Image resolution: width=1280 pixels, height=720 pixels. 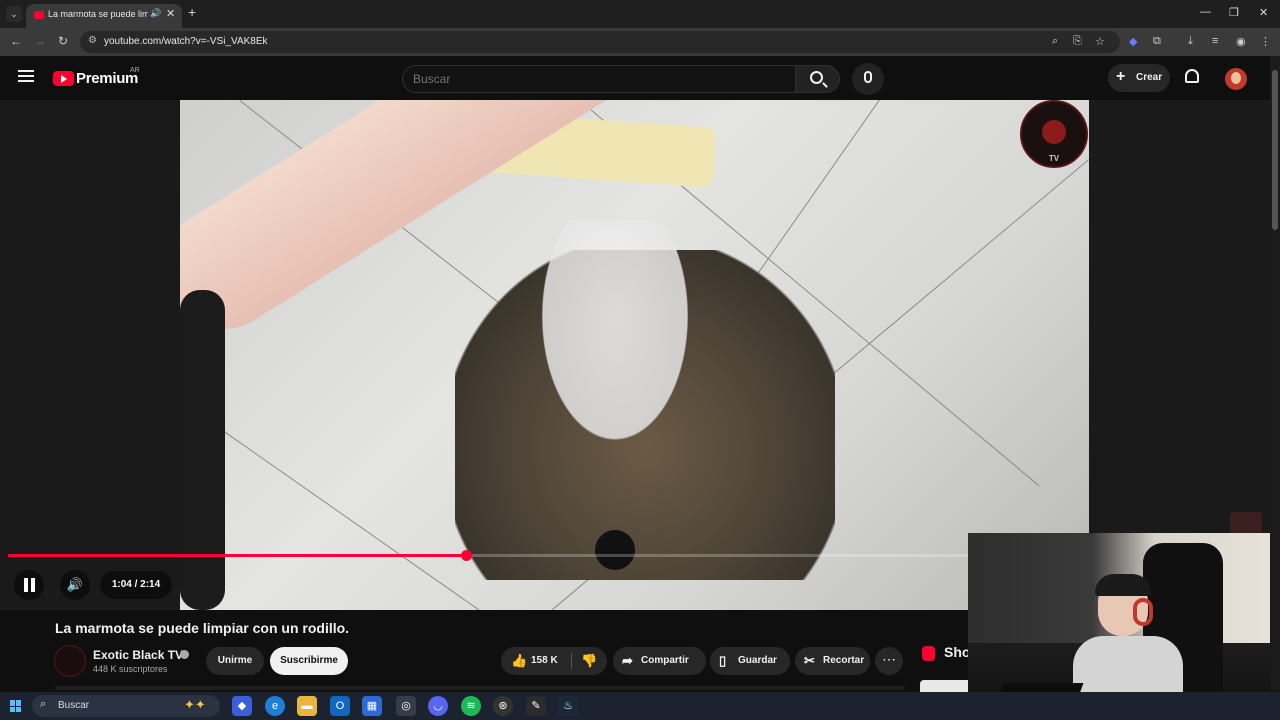 I want to click on mic-icon, so click(x=868, y=77).